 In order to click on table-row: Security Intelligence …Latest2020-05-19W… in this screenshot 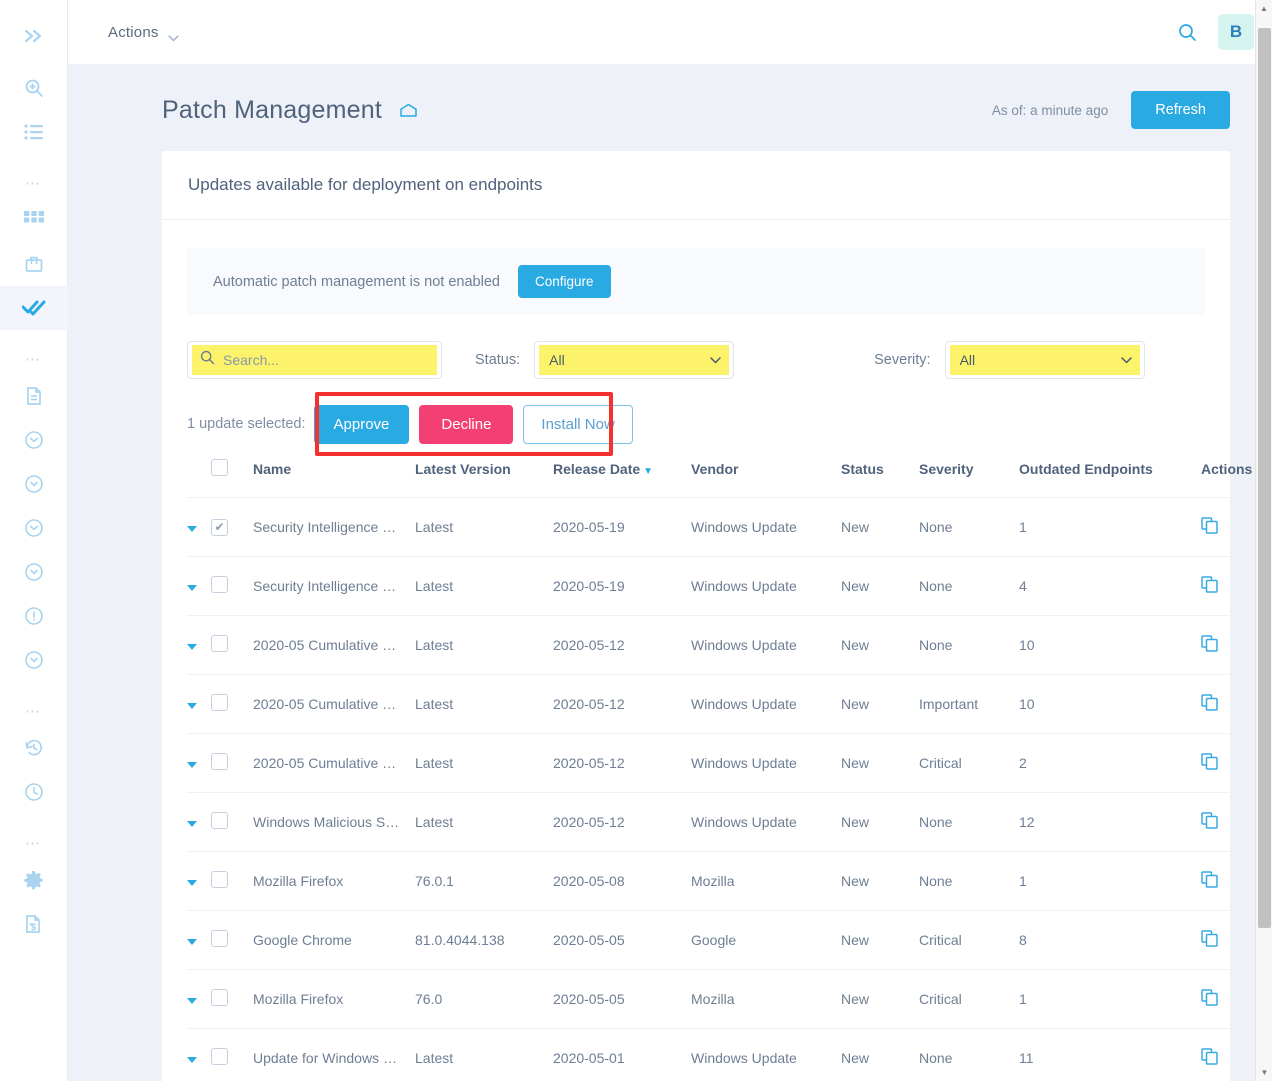, I will do `click(729, 586)`.